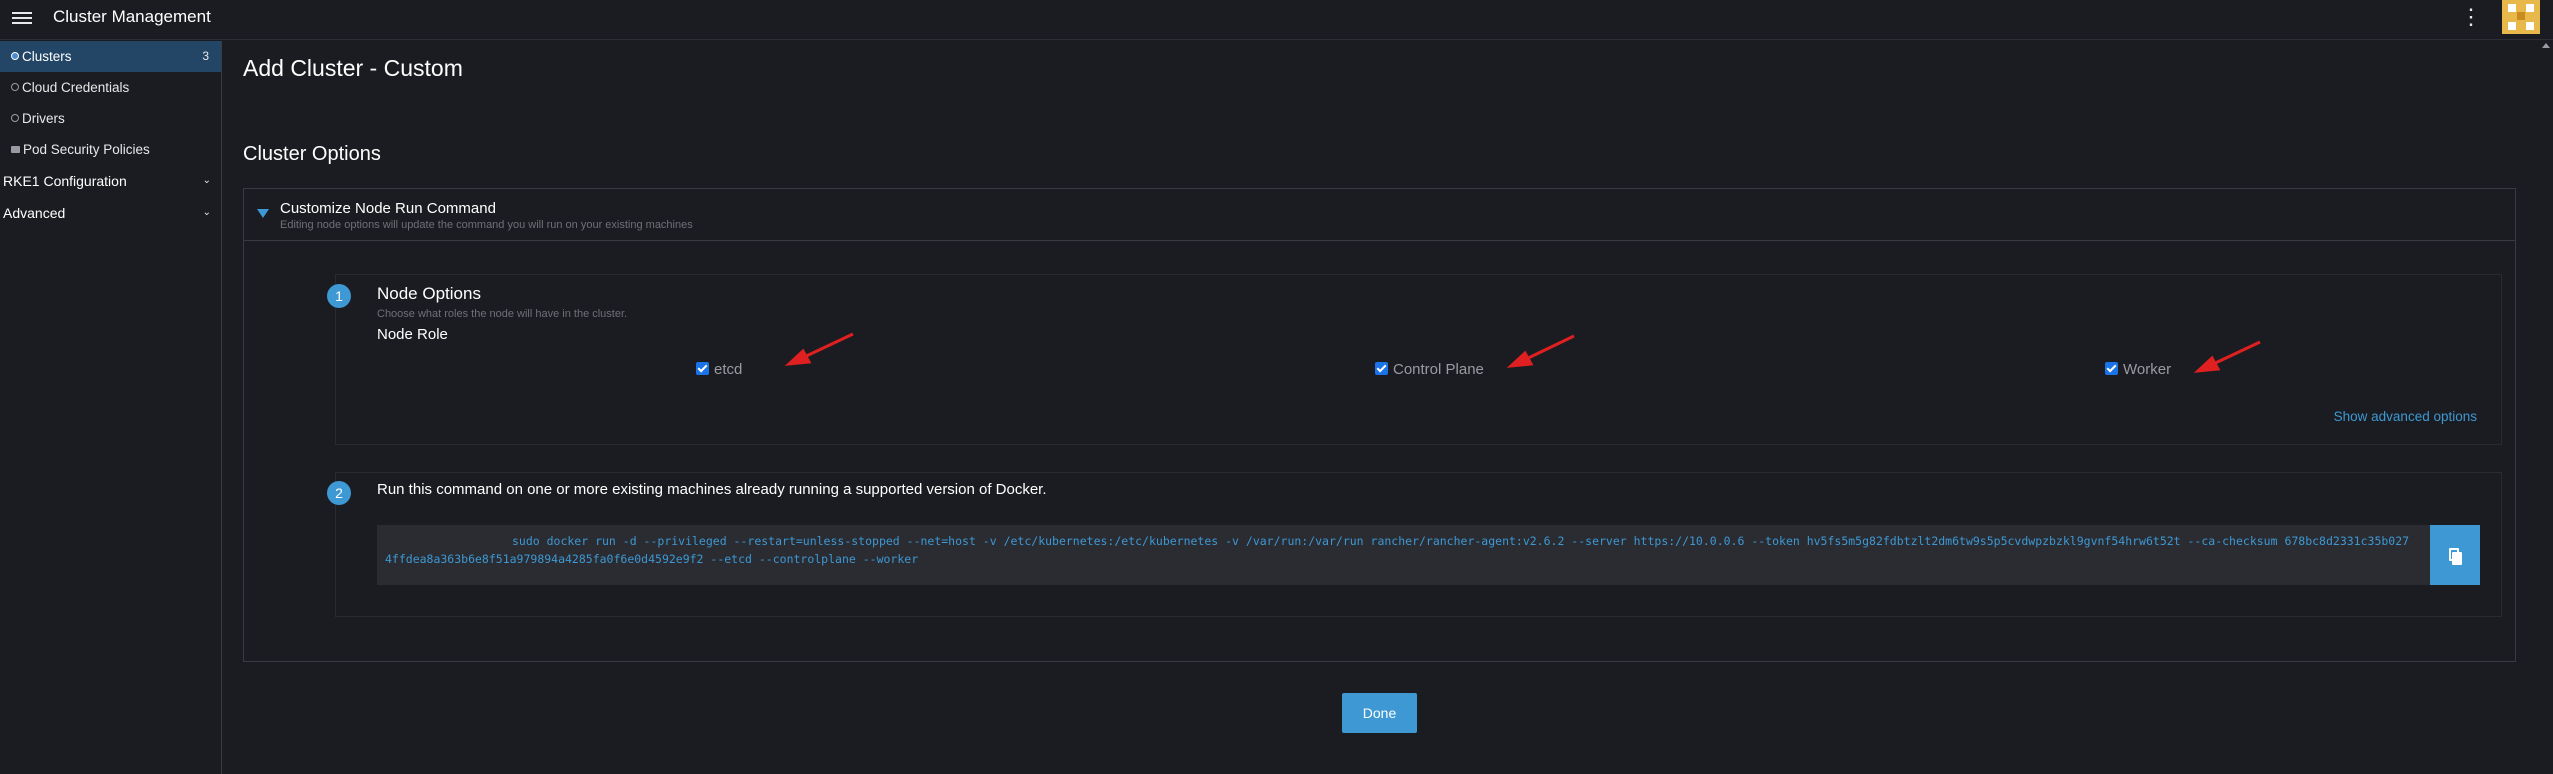  What do you see at coordinates (312, 154) in the screenshot?
I see `section-title: Cluster Options` at bounding box center [312, 154].